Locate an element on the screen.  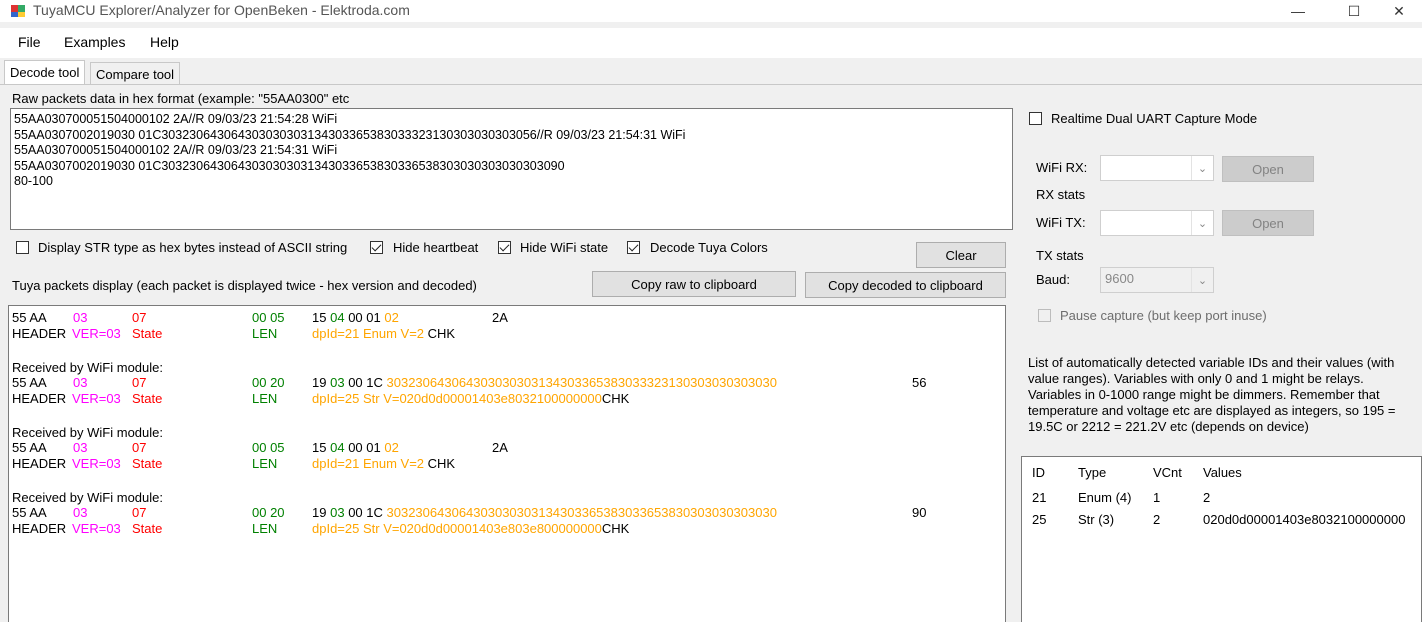
open-rx-button: Open is located at coordinates (1268, 169).